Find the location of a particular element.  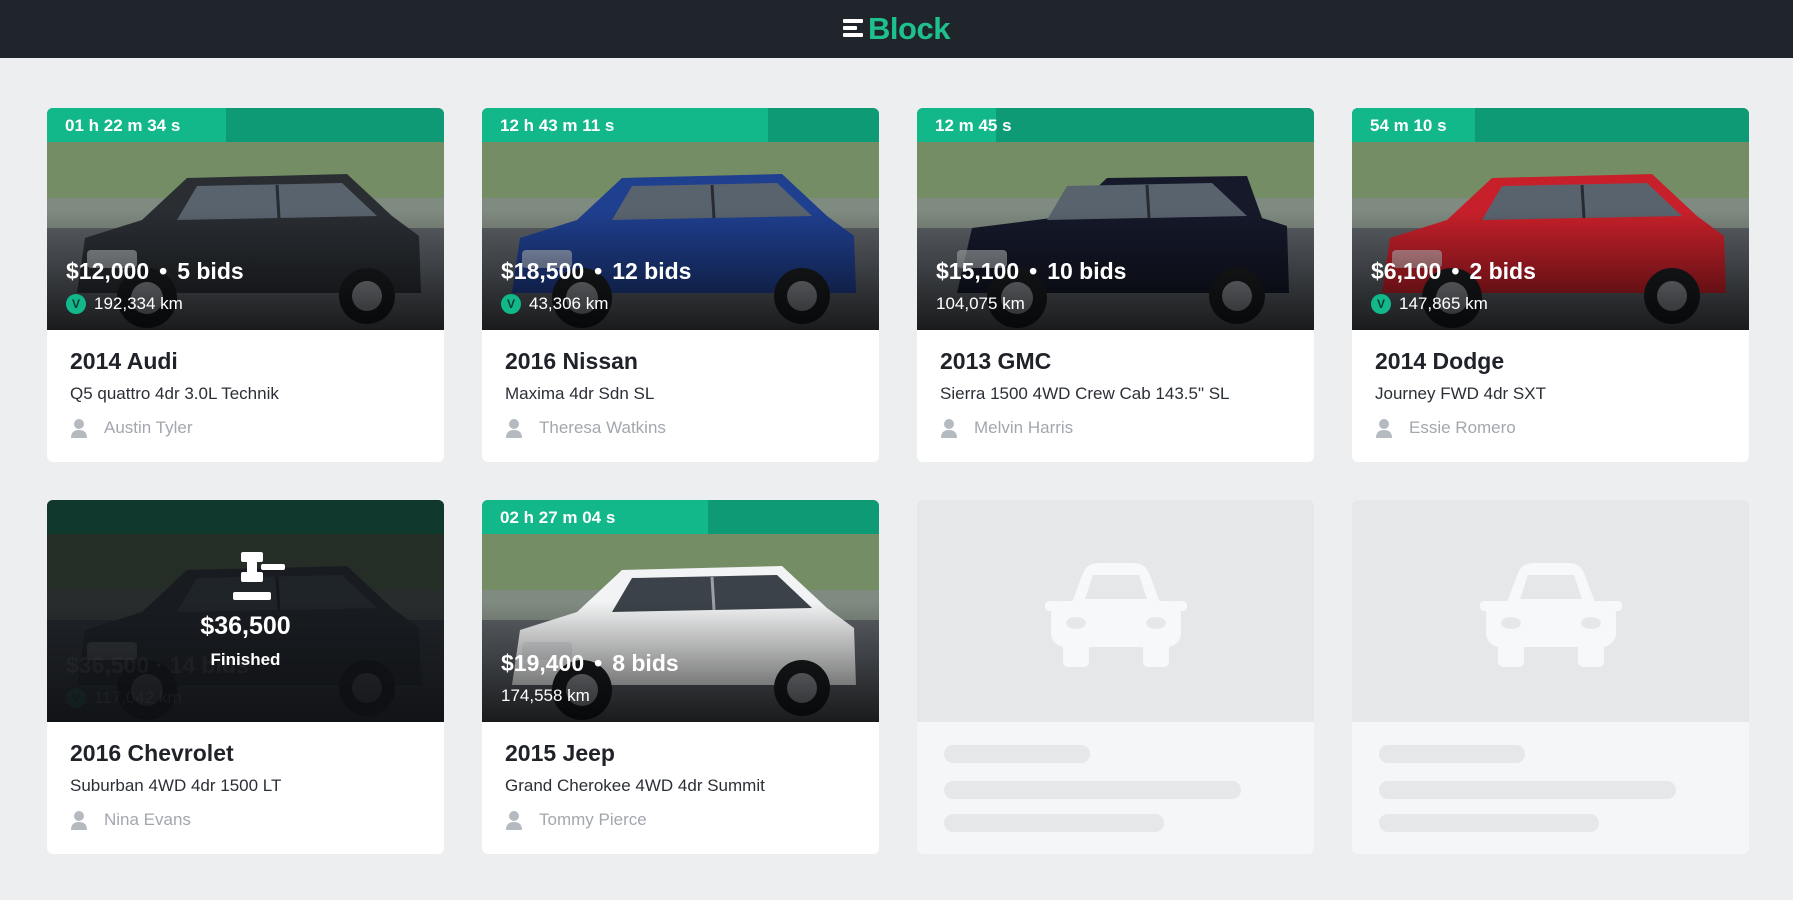

mileage: V 147,865 km is located at coordinates (1429, 304).